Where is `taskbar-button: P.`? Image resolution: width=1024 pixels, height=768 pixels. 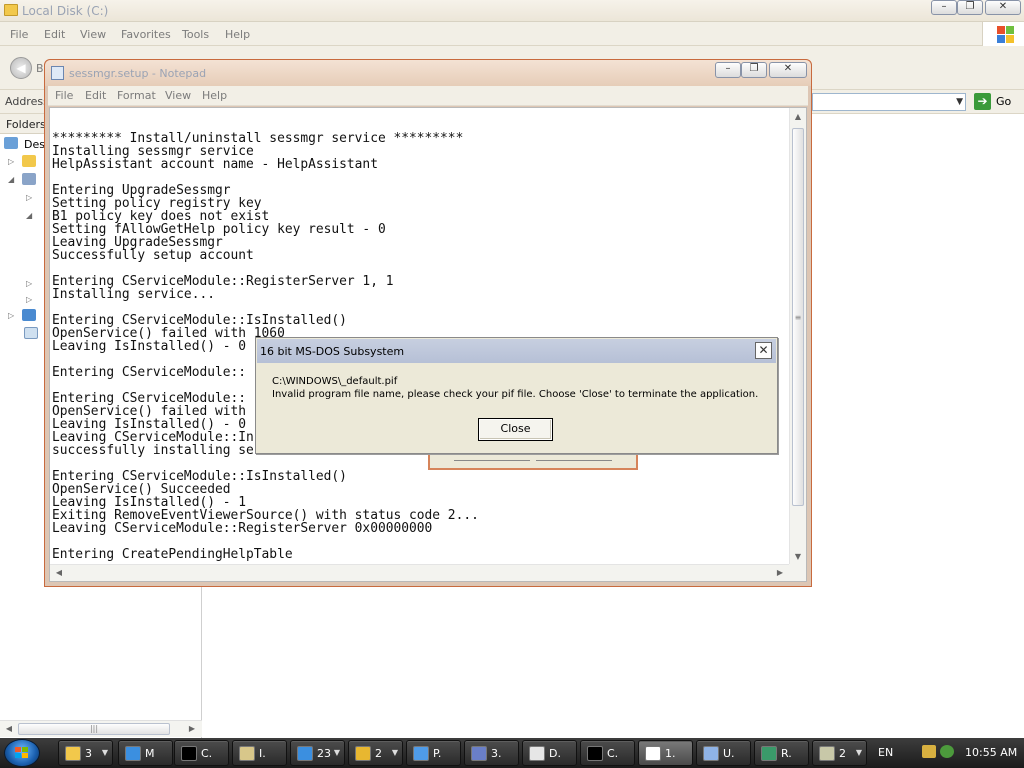
taskbar-button: P. is located at coordinates (433, 753).